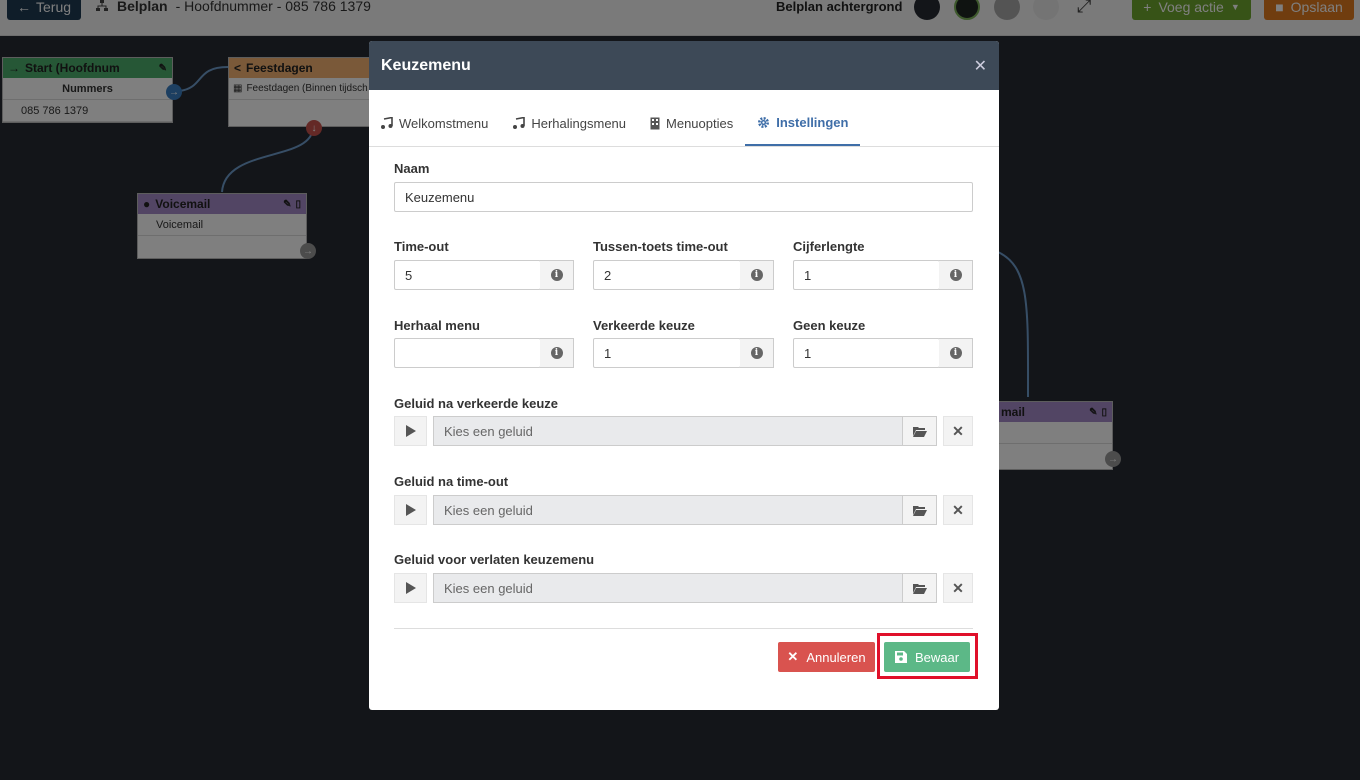 The height and width of the screenshot is (780, 1360). I want to click on cancel-button: ✕ Annuleren, so click(826, 657).